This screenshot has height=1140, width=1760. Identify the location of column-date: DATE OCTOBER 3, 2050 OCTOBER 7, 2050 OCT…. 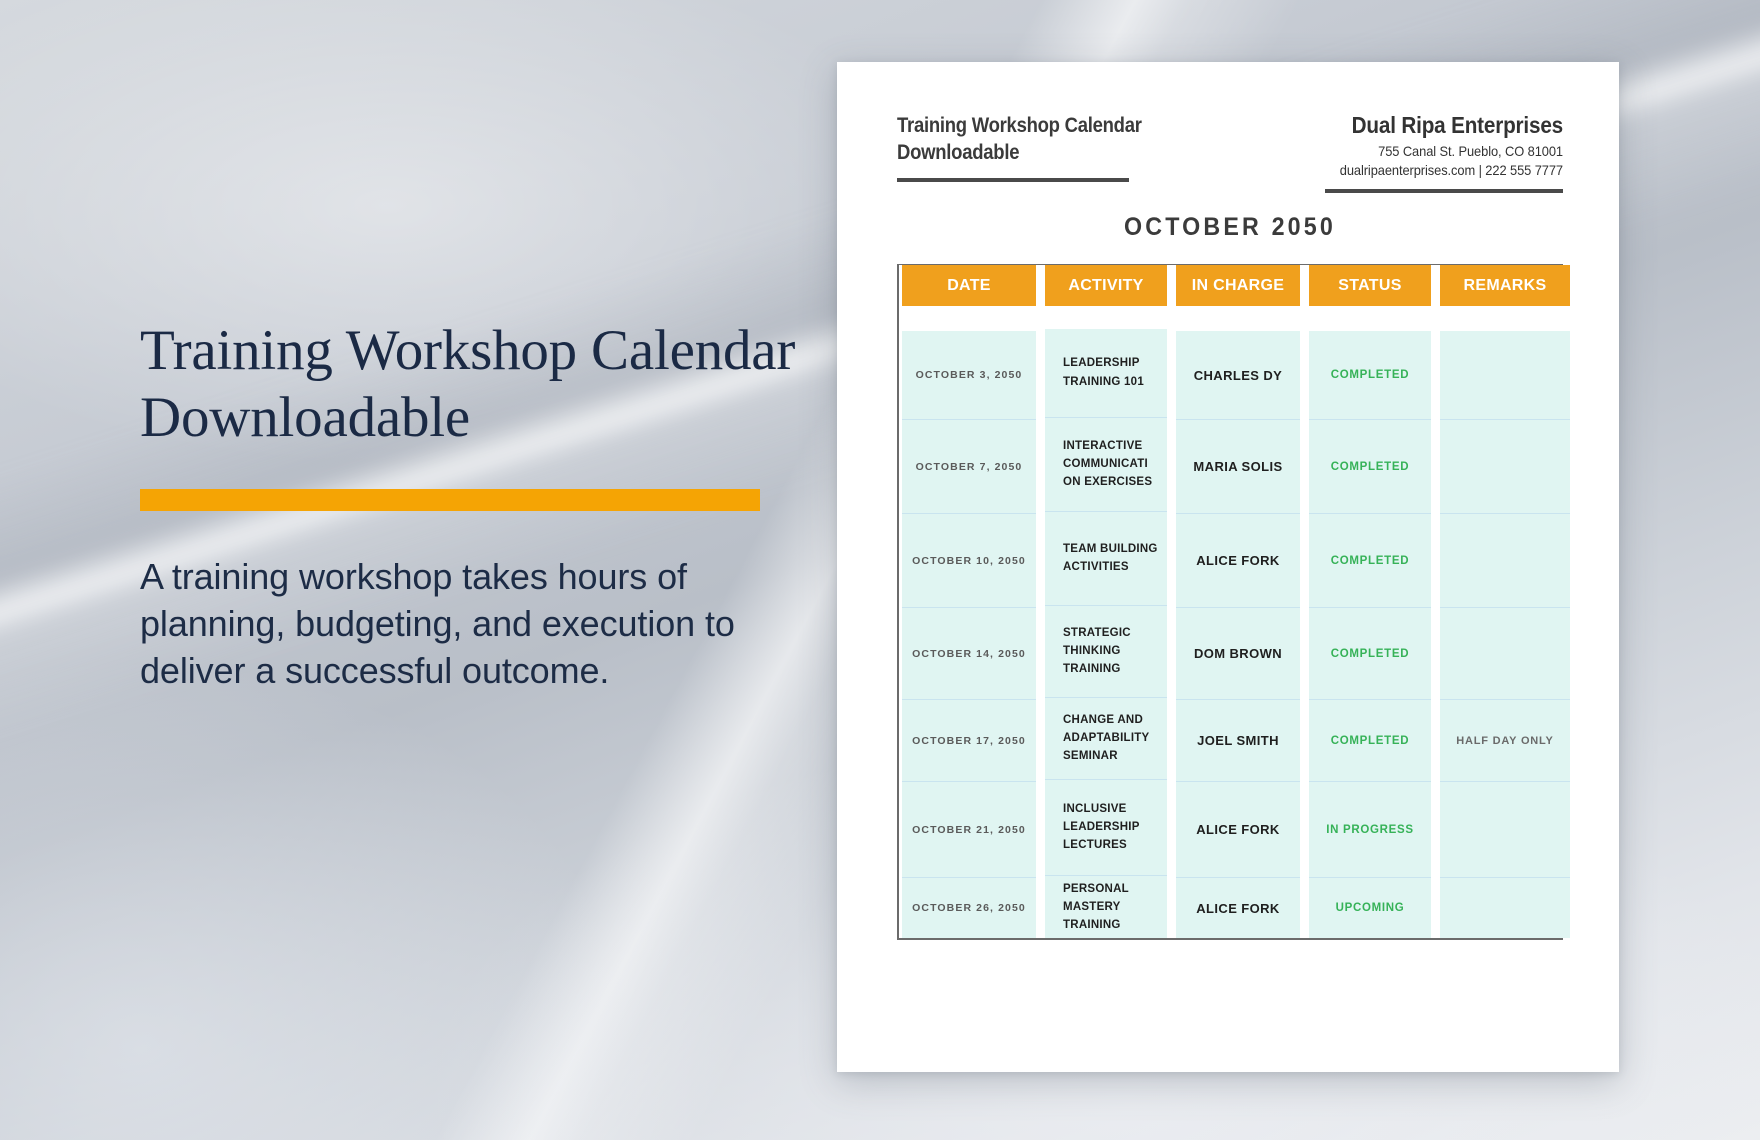
(969, 601).